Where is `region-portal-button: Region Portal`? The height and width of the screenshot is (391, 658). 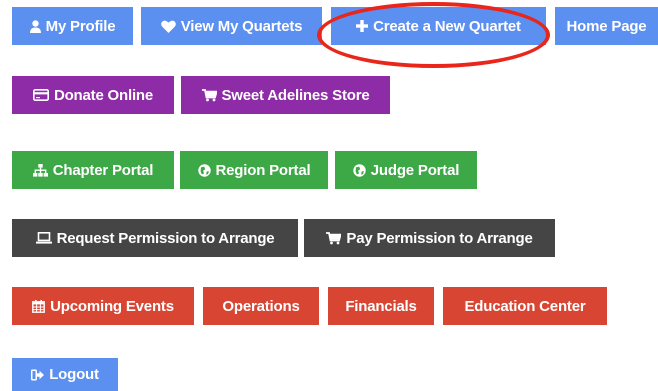 region-portal-button: Region Portal is located at coordinates (254, 170).